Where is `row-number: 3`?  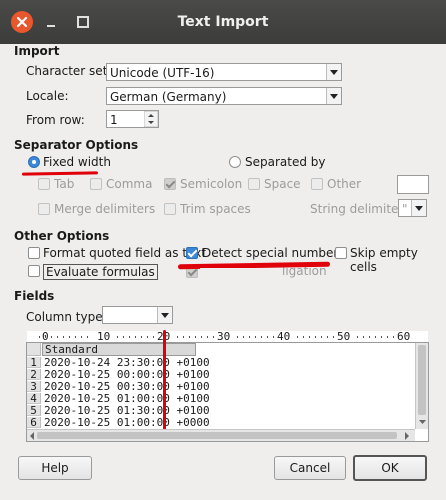 row-number: 3 is located at coordinates (34, 386).